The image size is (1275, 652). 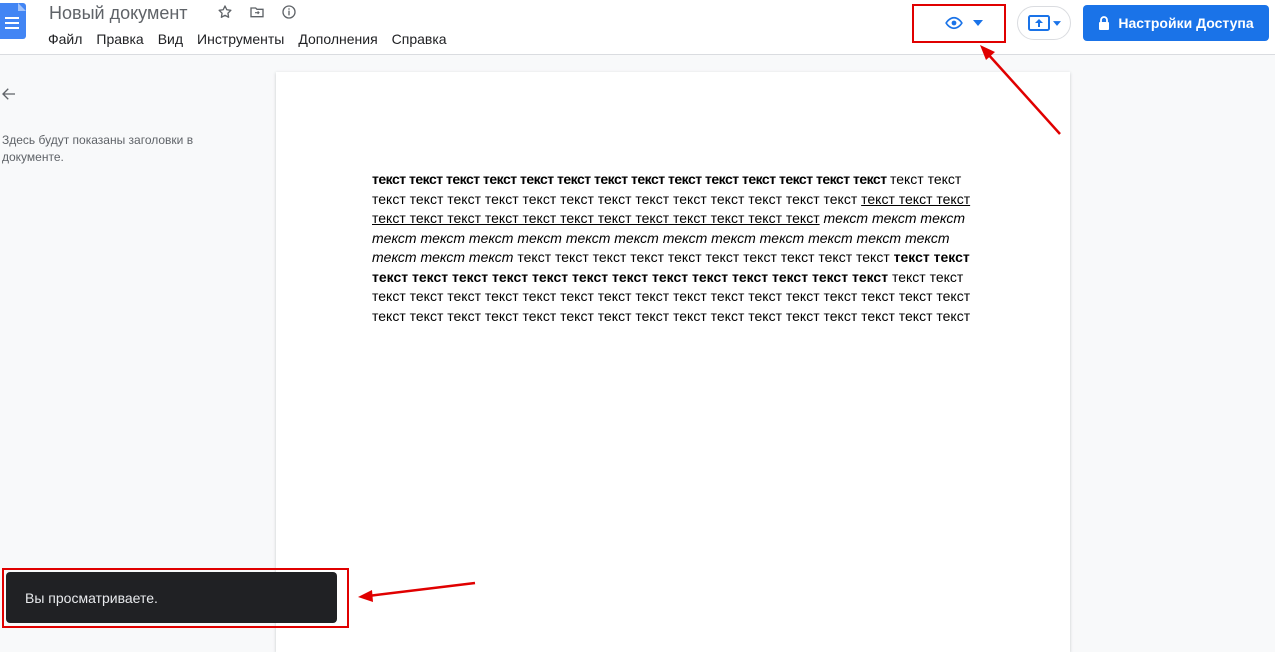 What do you see at coordinates (1038, 23) in the screenshot?
I see `present-icon` at bounding box center [1038, 23].